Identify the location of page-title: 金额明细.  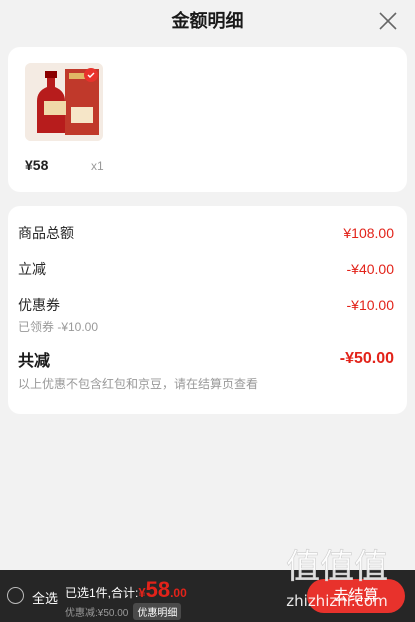
(207, 21).